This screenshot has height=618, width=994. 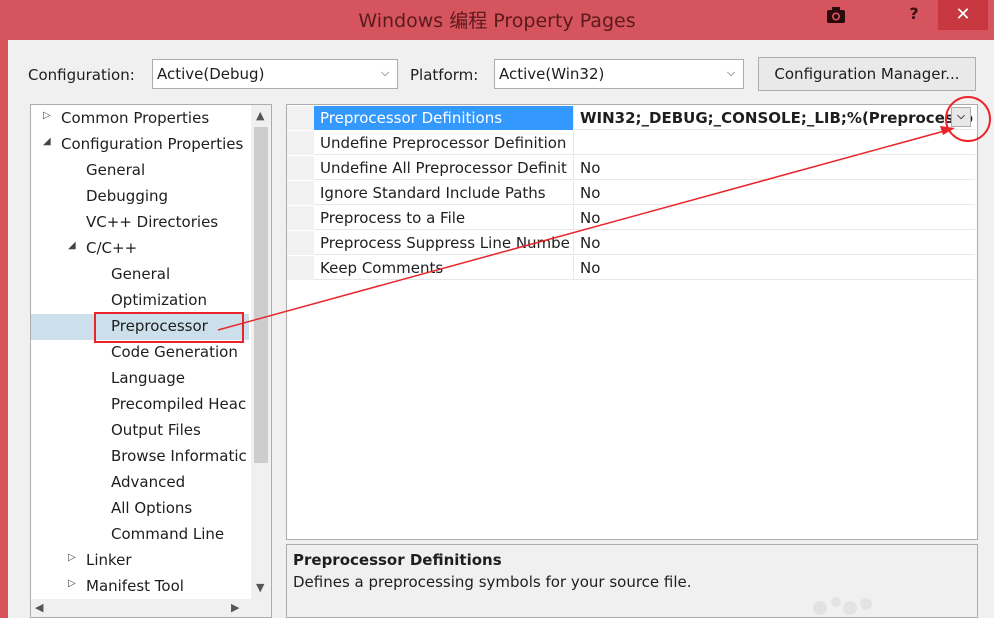 What do you see at coordinates (152, 144) in the screenshot?
I see `tree-item-label: Configuration Properties` at bounding box center [152, 144].